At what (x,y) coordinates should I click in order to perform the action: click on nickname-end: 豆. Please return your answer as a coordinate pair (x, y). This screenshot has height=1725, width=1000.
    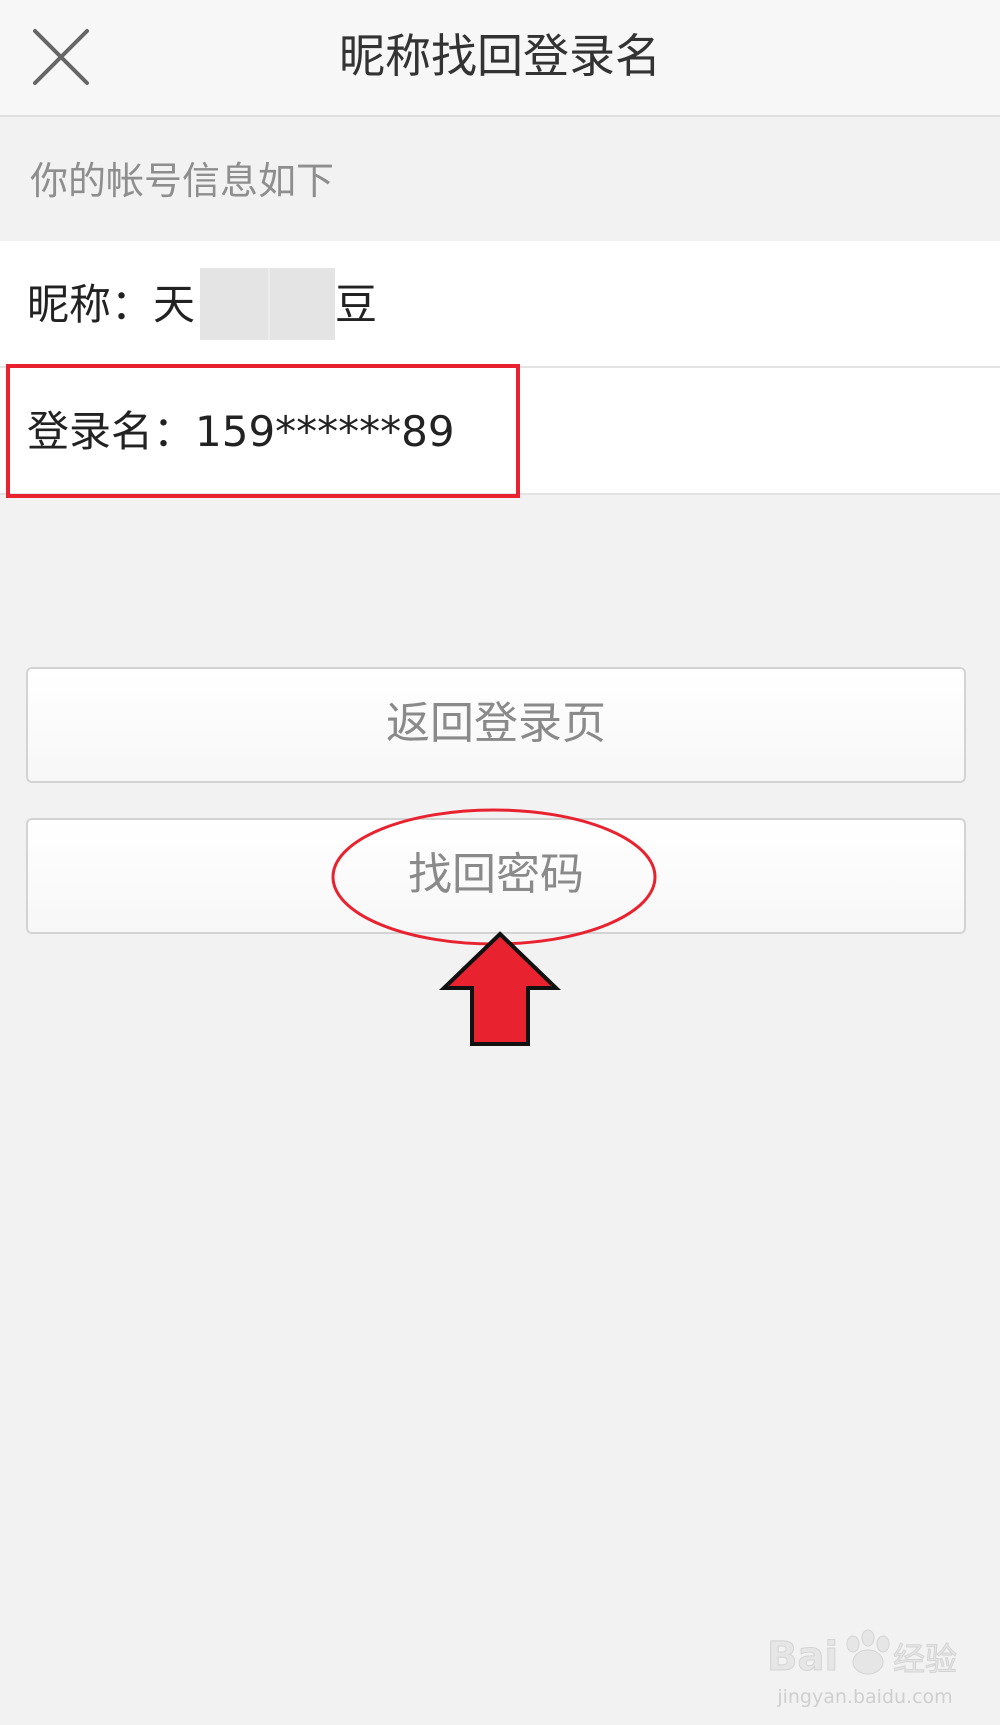
    Looking at the image, I should click on (356, 304).